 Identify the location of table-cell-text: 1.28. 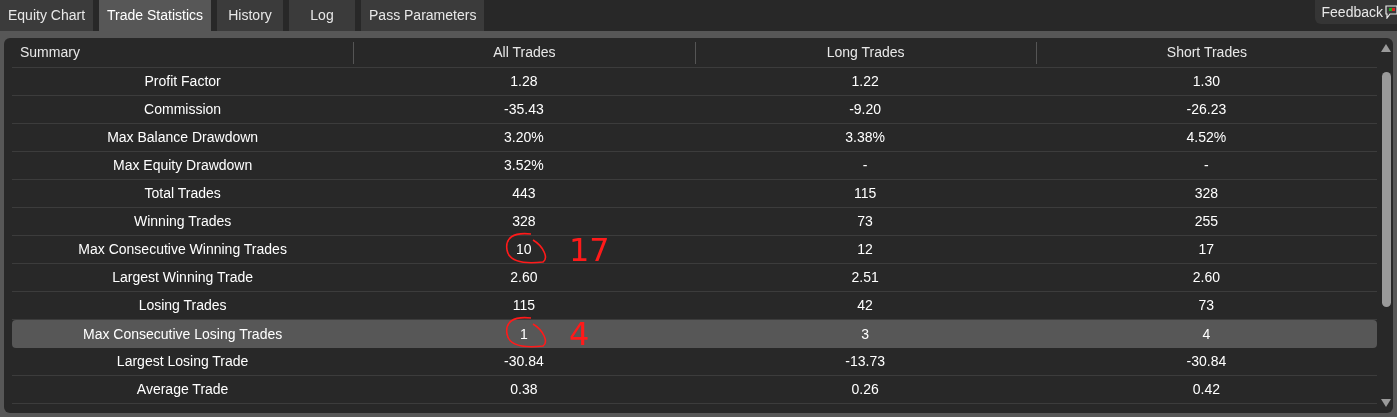
(524, 81).